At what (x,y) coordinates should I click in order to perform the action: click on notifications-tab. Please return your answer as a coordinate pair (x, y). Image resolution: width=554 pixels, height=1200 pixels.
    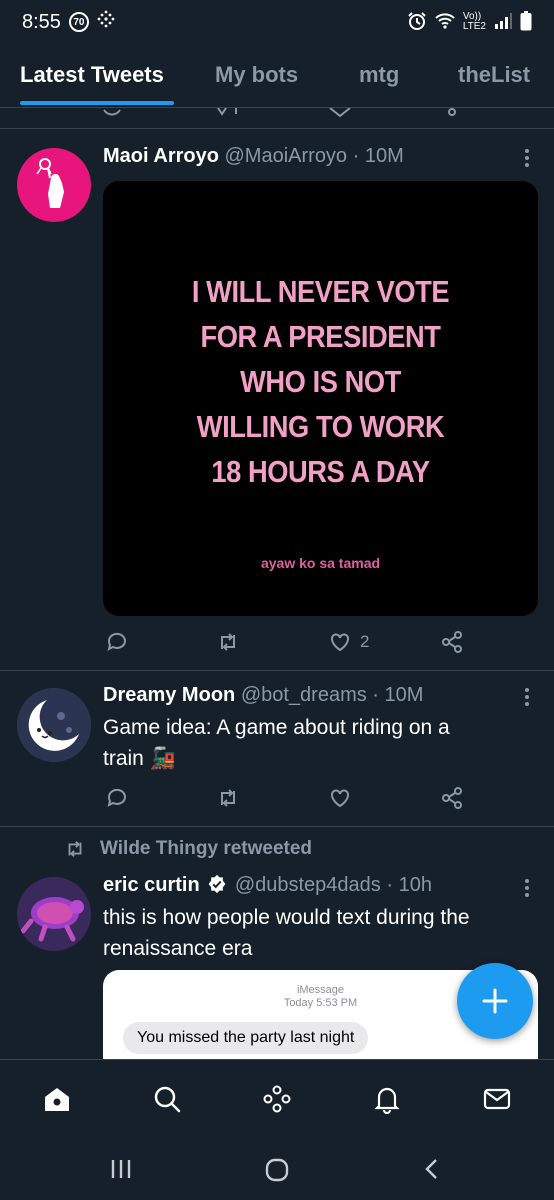
    Looking at the image, I should click on (387, 1099).